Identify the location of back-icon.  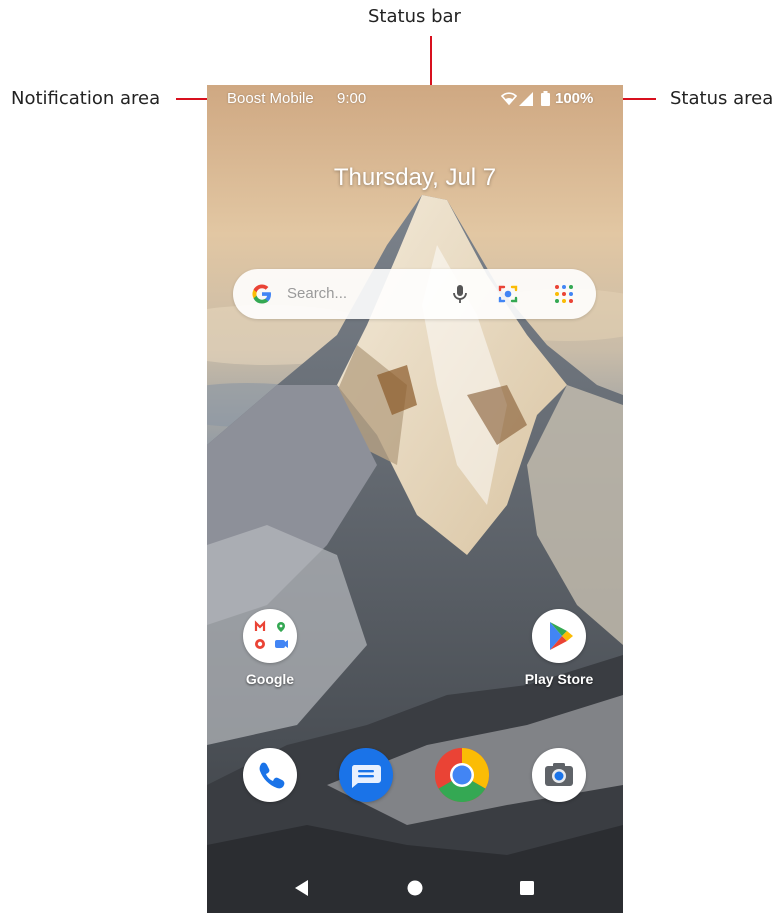
(302, 888).